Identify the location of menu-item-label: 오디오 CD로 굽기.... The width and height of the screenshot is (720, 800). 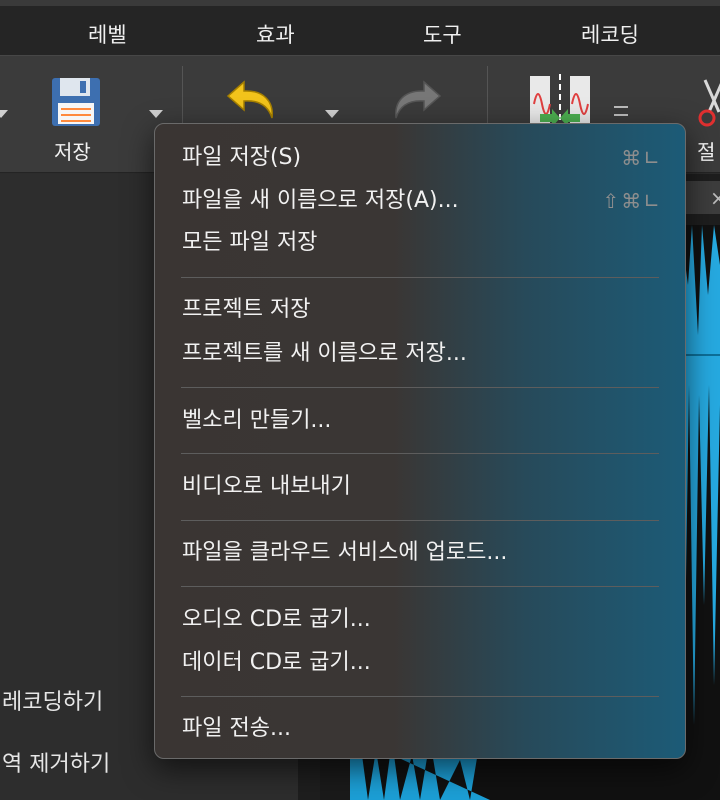
(276, 619).